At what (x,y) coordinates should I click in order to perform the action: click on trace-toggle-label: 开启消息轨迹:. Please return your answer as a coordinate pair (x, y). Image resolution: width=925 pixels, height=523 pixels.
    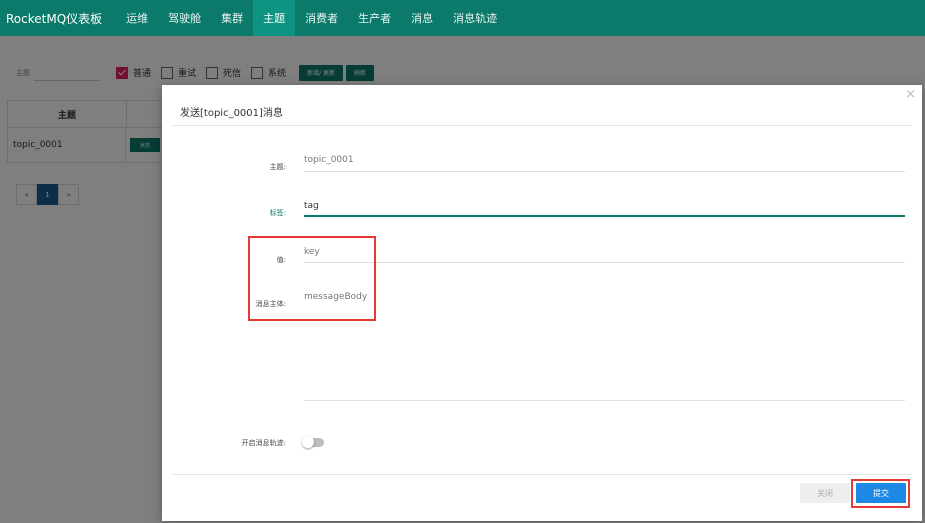
    Looking at the image, I should click on (263, 443).